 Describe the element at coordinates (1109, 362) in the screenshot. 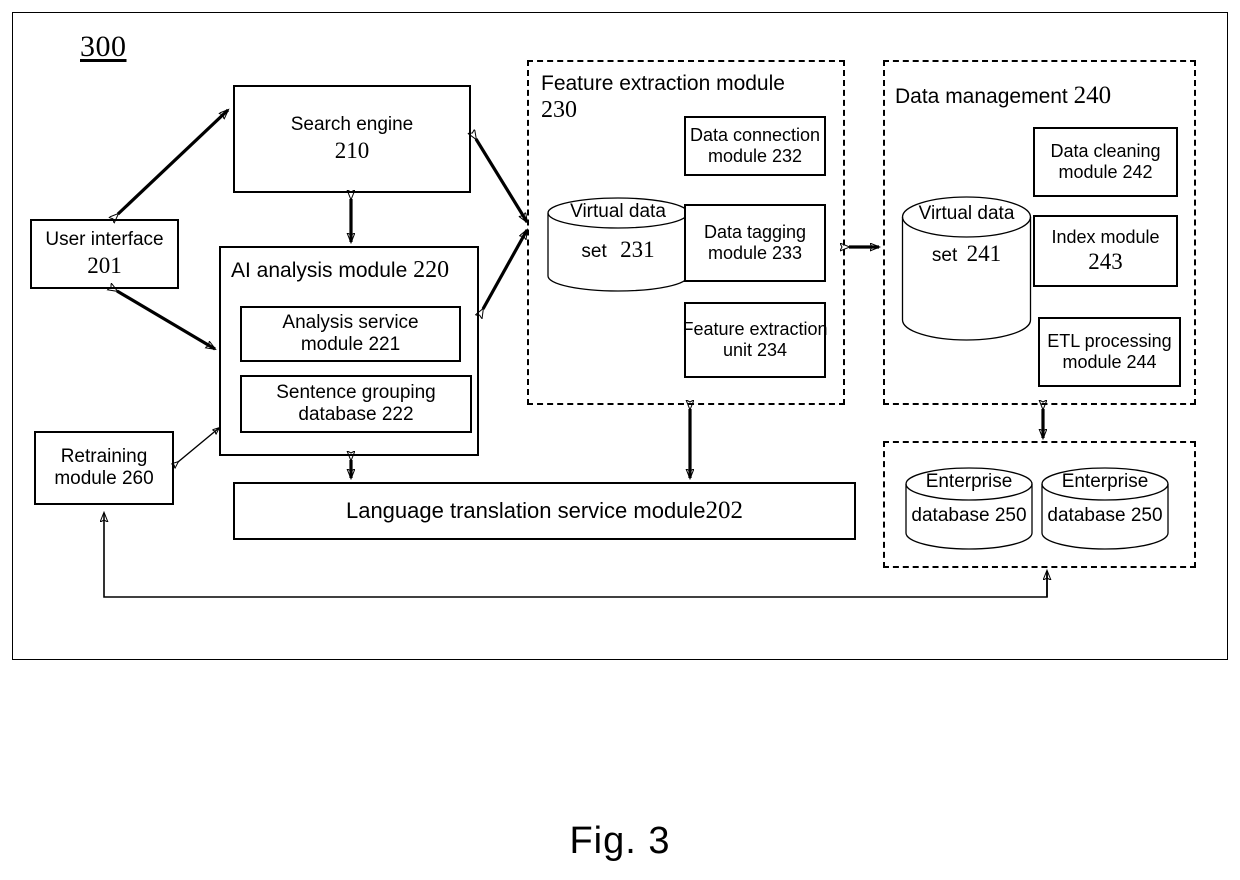

I see `etl-processing-line2: module 244` at that location.